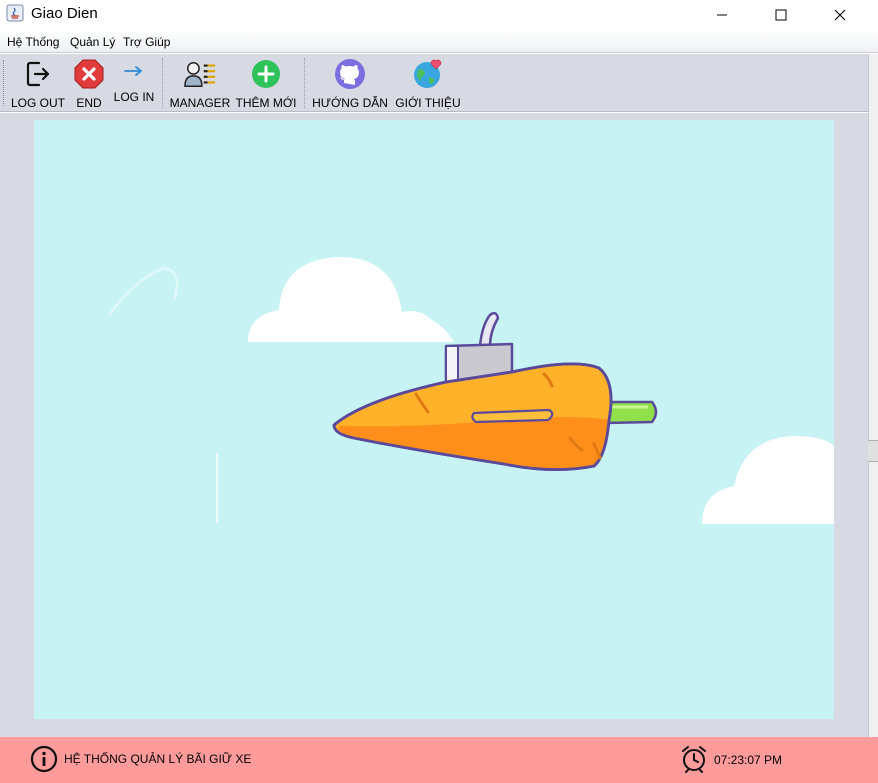 This screenshot has width=878, height=783. What do you see at coordinates (439, 15) in the screenshot?
I see `title-bar: Giao Dien` at bounding box center [439, 15].